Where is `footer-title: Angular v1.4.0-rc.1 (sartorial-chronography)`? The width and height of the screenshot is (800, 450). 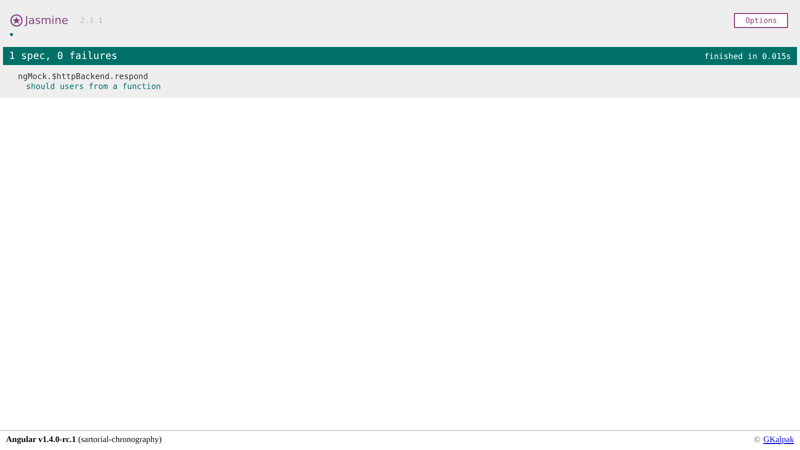
footer-title: Angular v1.4.0-rc.1 (sartorial-chronography) is located at coordinates (84, 439).